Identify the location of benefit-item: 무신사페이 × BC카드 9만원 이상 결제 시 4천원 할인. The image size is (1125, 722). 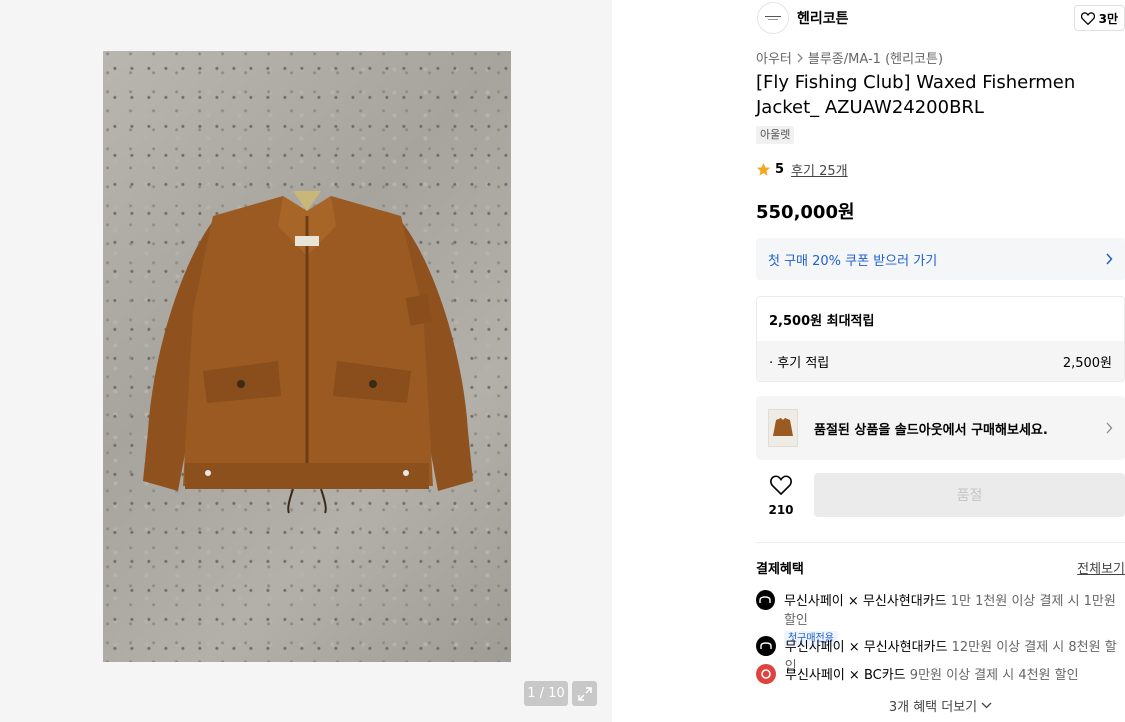
(917, 674).